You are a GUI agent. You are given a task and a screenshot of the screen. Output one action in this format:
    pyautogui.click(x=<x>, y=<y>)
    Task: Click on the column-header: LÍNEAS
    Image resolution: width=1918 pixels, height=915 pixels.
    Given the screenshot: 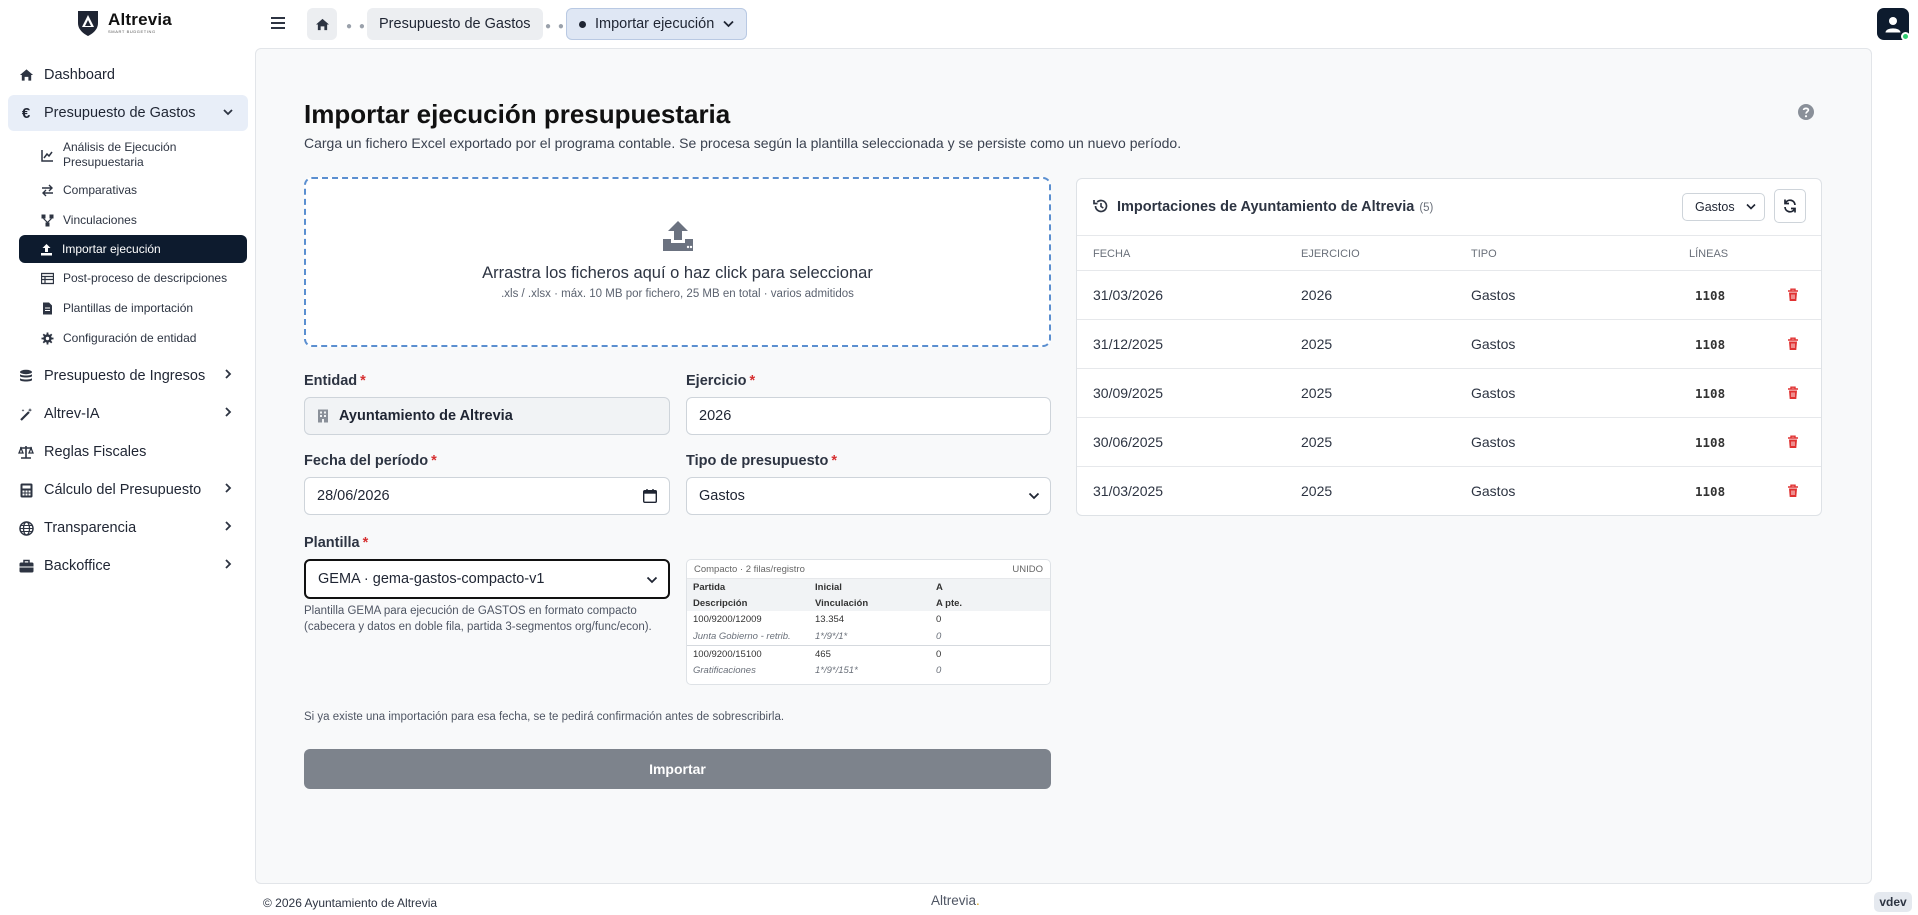 What is the action you would take?
    pyautogui.click(x=1709, y=254)
    